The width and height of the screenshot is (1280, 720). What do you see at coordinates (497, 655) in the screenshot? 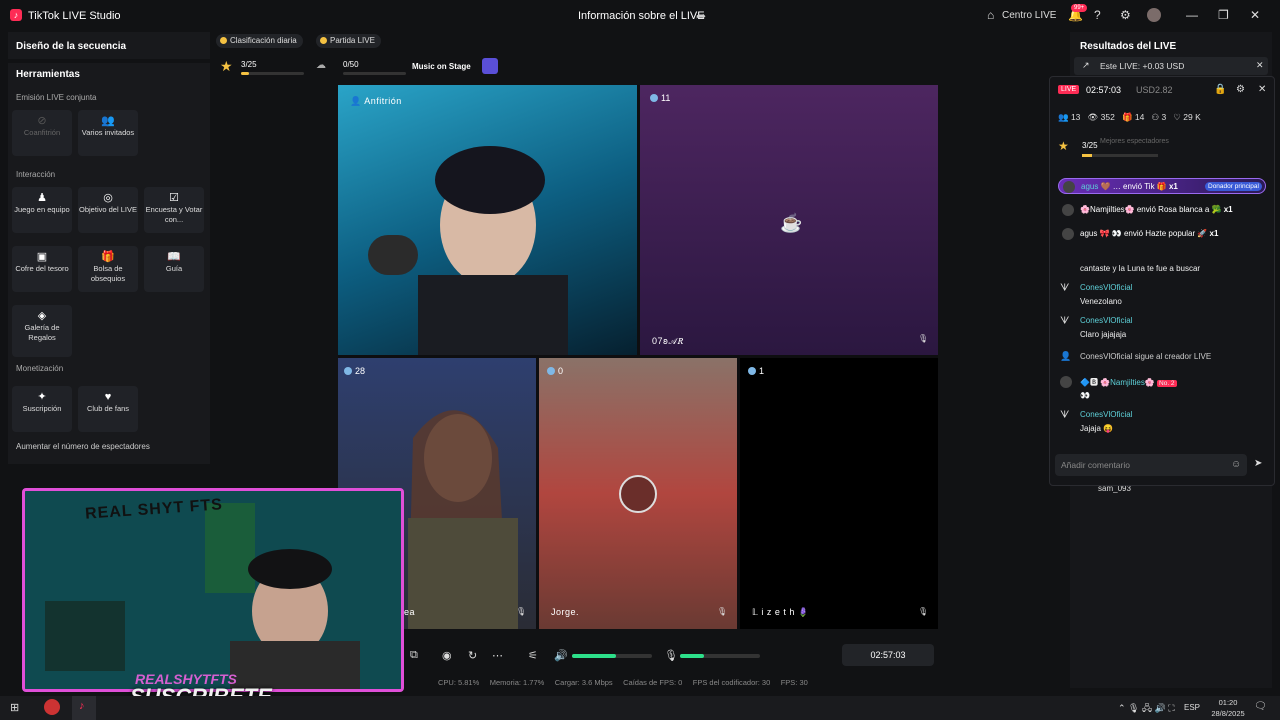
I see `more-icon: ⋯` at bounding box center [497, 655].